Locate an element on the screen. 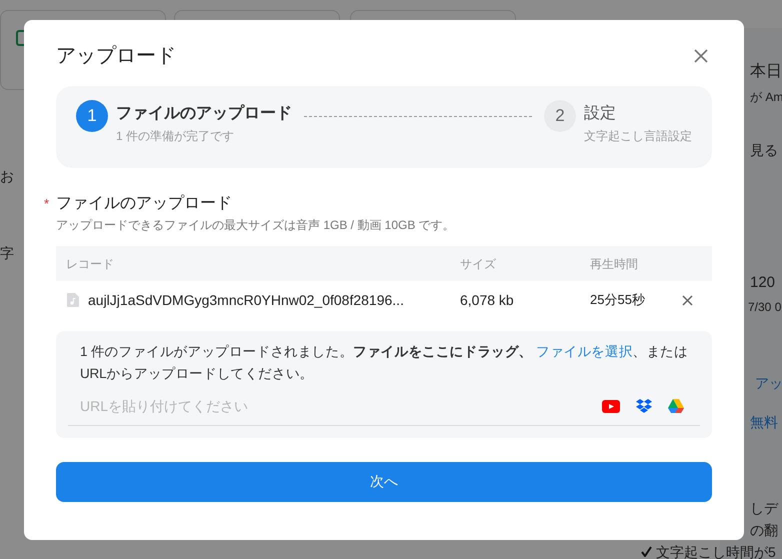 Image resolution: width=782 pixels, height=559 pixels. step-title: ファイルのアップロード is located at coordinates (204, 114).